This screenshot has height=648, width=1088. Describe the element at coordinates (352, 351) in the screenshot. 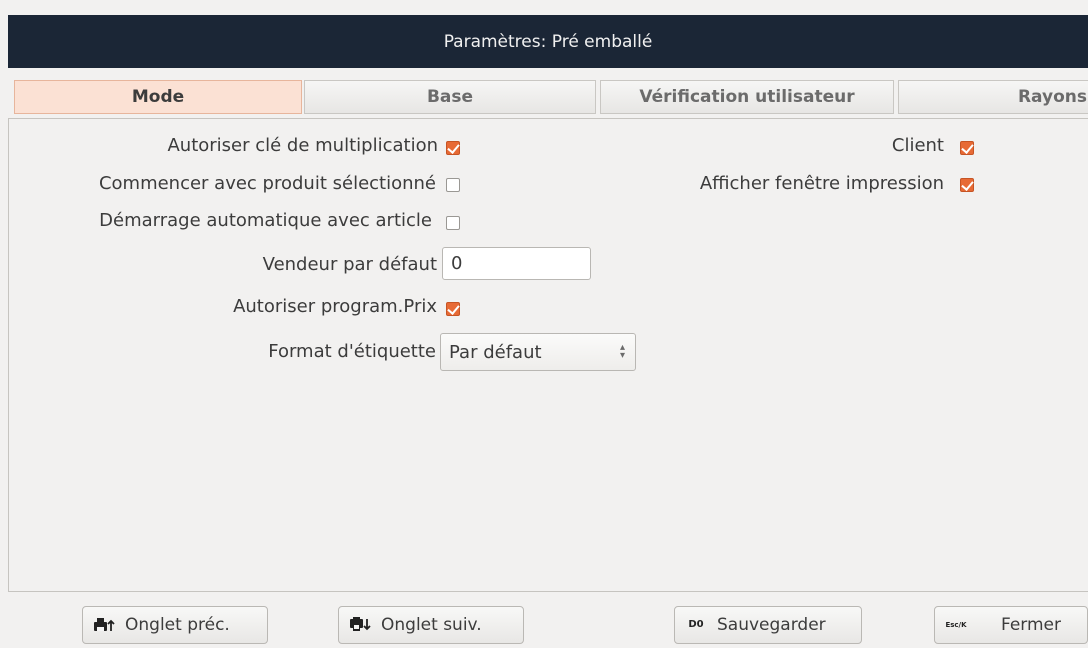

I see `label-format-label: Format d'étiquette` at that location.